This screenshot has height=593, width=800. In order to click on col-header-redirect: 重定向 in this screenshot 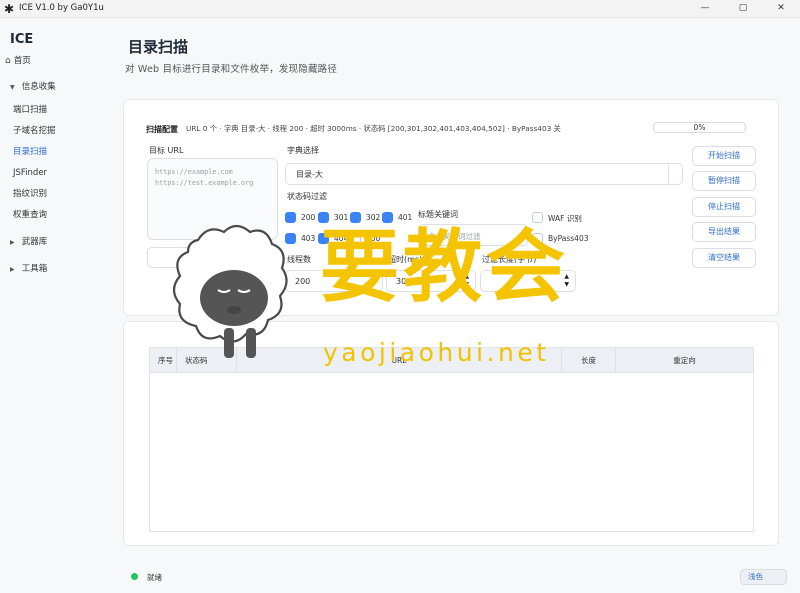, I will do `click(684, 360)`.